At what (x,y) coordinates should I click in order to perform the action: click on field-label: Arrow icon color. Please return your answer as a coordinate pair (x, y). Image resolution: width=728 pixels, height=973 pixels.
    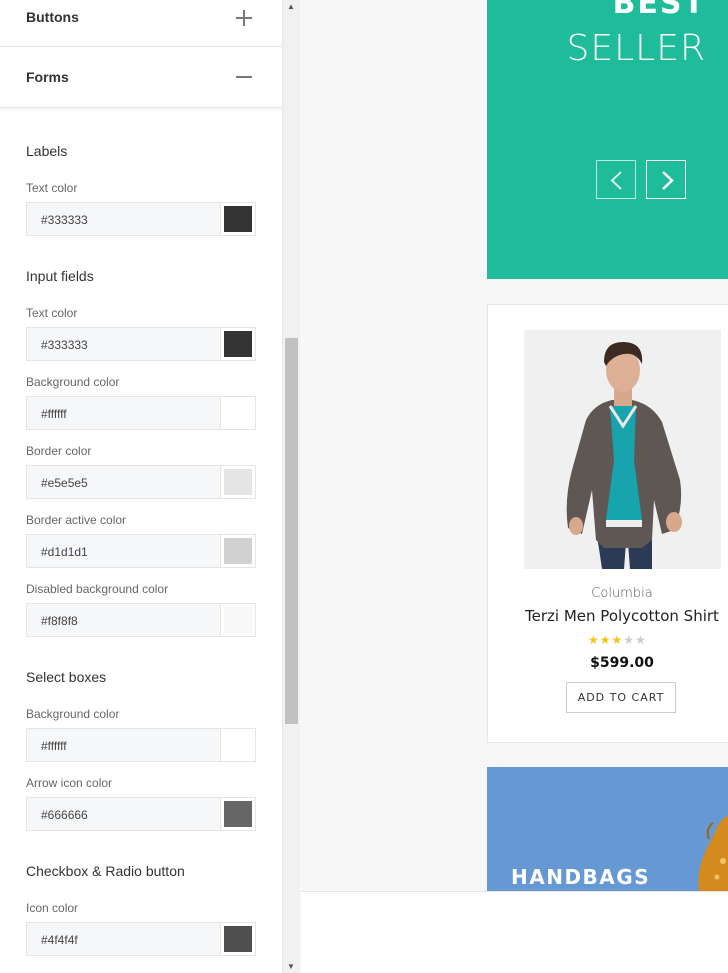
    Looking at the image, I should click on (69, 783).